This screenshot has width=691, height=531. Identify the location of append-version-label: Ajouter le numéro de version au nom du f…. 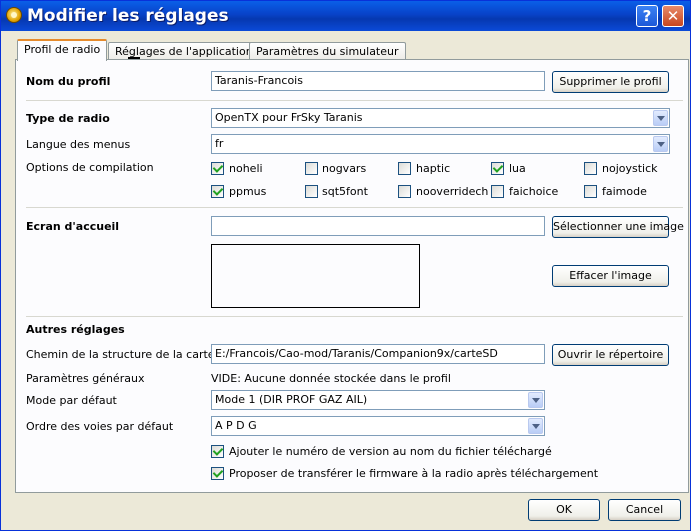
(390, 451).